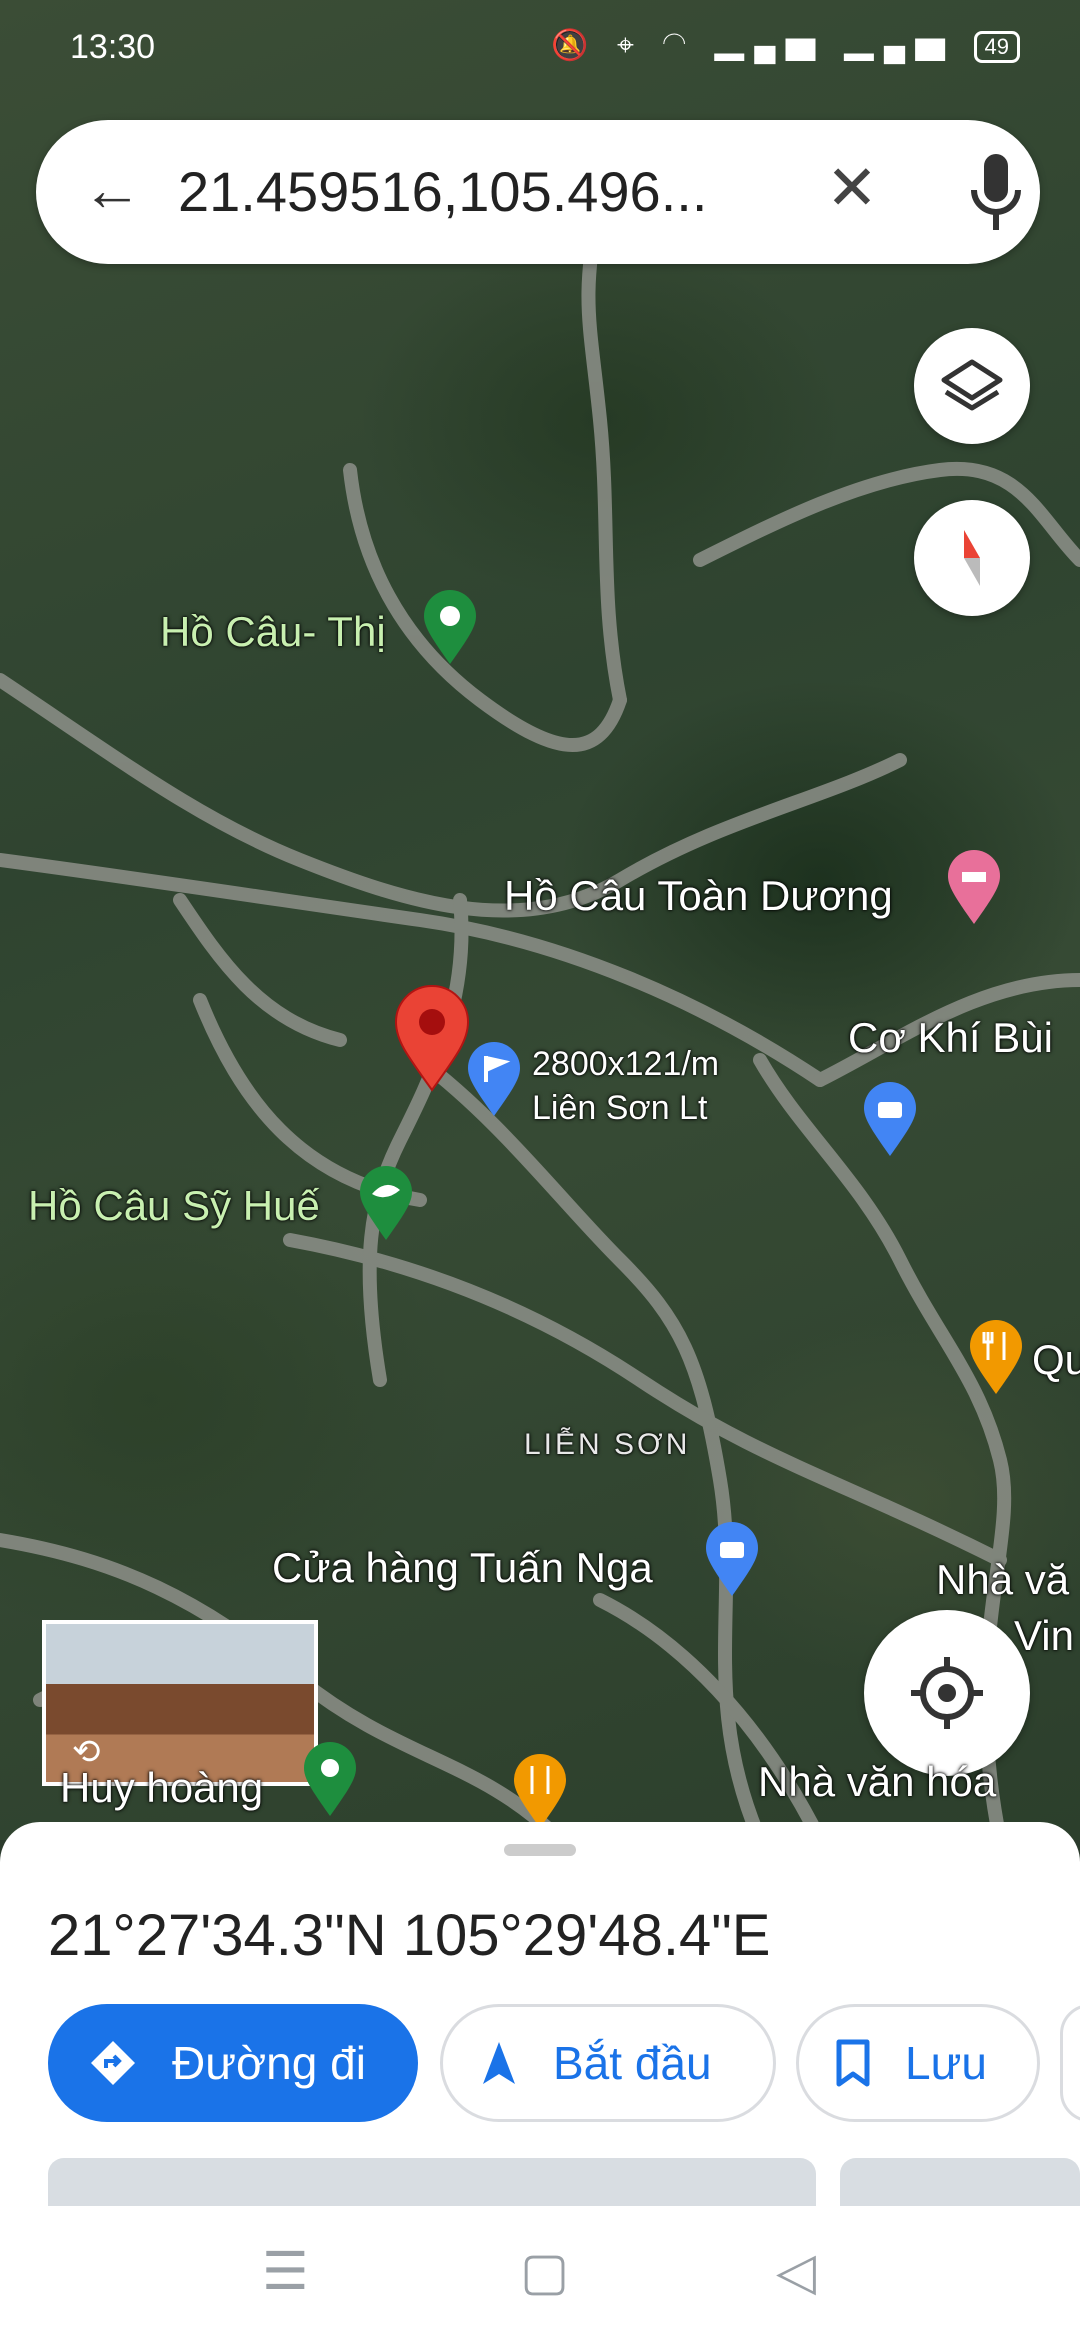  Describe the element at coordinates (679, 45) in the screenshot. I see `wifi-icon: ◠` at that location.